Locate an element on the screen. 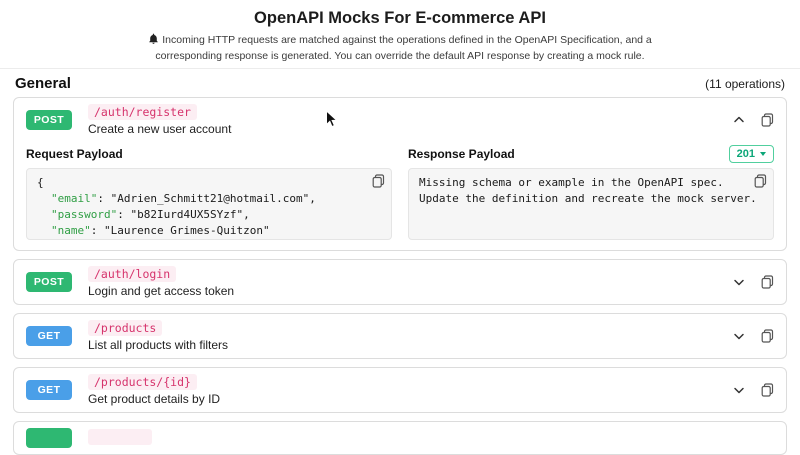  json-value: "Laurence Grimes-Quitzon" is located at coordinates (187, 230).